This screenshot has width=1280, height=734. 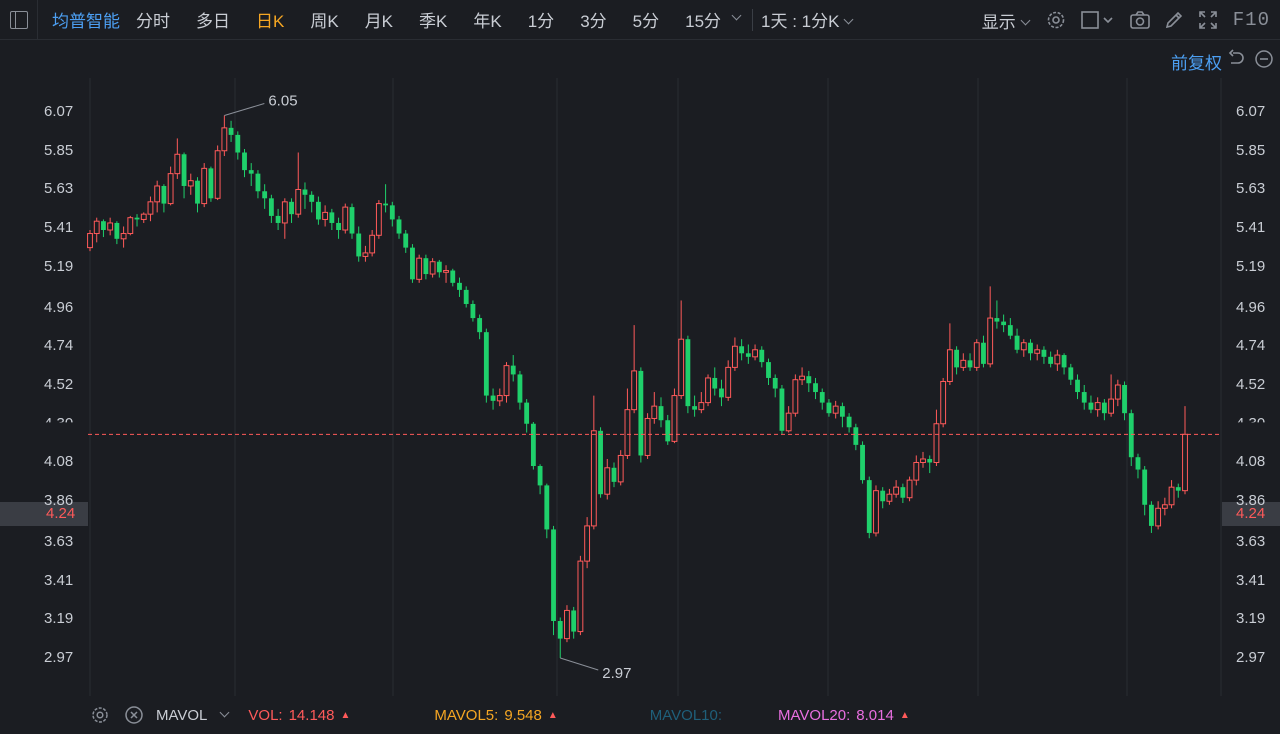 I want to click on display-menu: 显示, so click(x=1006, y=20).